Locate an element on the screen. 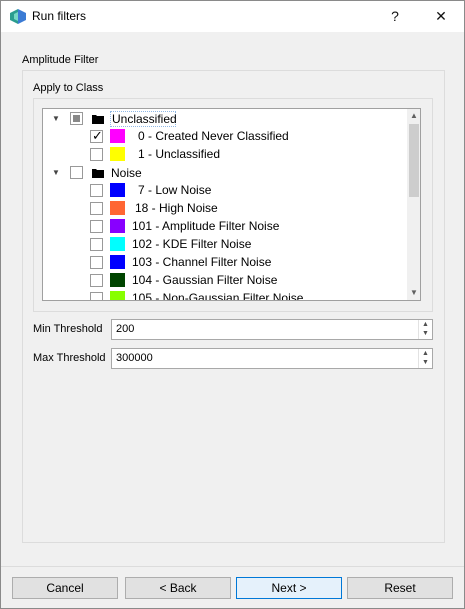 The image size is (465, 609). tree-row-label: 18 - High Noise is located at coordinates (176, 208).